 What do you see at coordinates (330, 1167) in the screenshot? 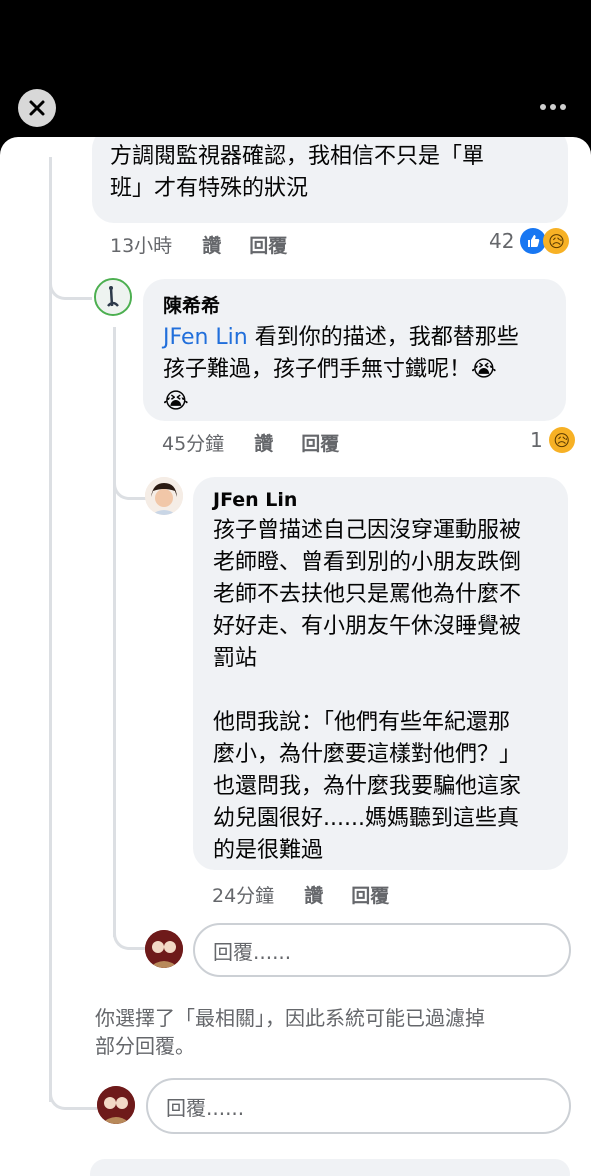
I see `comment-composer` at bounding box center [330, 1167].